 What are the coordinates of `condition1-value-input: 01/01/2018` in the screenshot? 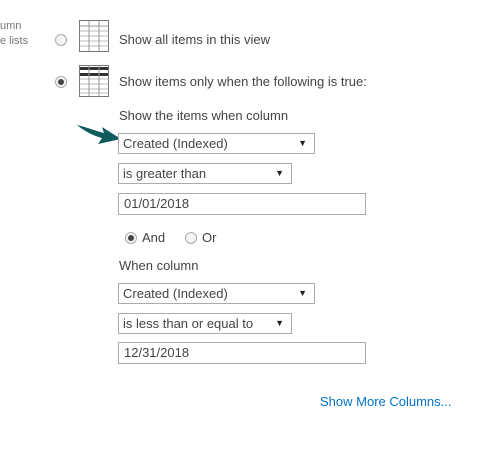 It's located at (242, 204).